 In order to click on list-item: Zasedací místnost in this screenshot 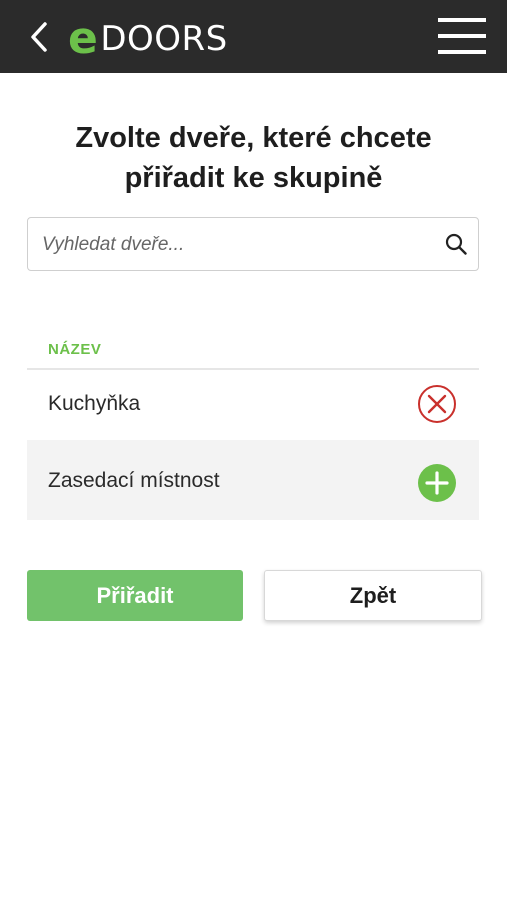, I will do `click(253, 480)`.